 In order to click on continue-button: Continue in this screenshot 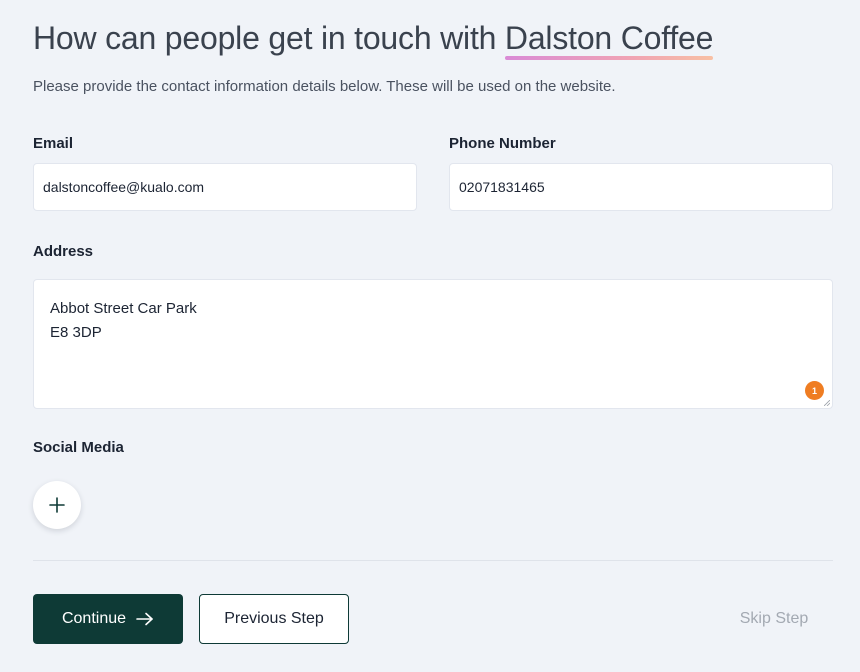, I will do `click(108, 619)`.